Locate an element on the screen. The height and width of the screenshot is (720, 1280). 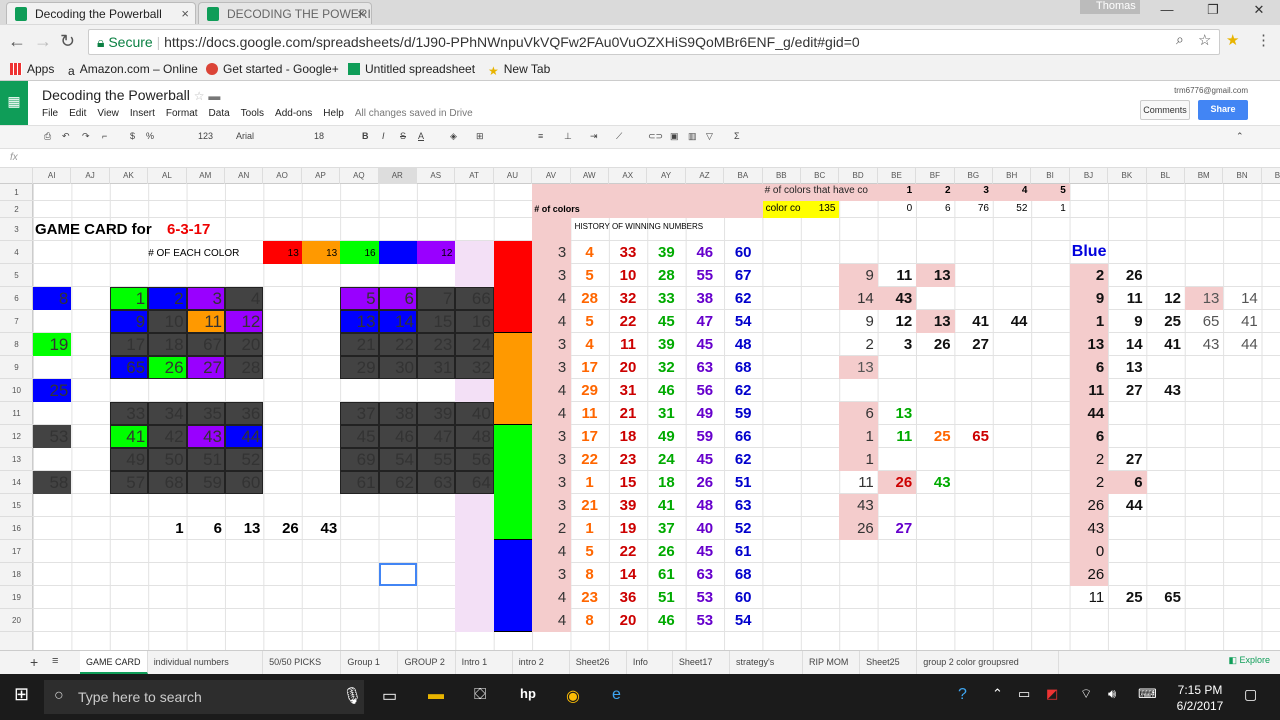
sheet-tab: Intro 1 is located at coordinates (484, 662).